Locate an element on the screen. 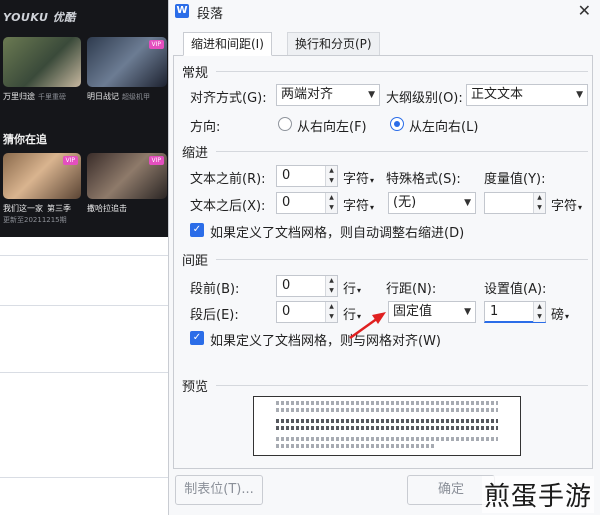 The image size is (600, 515). set-value-label: 设置值(A): is located at coordinates (515, 289).